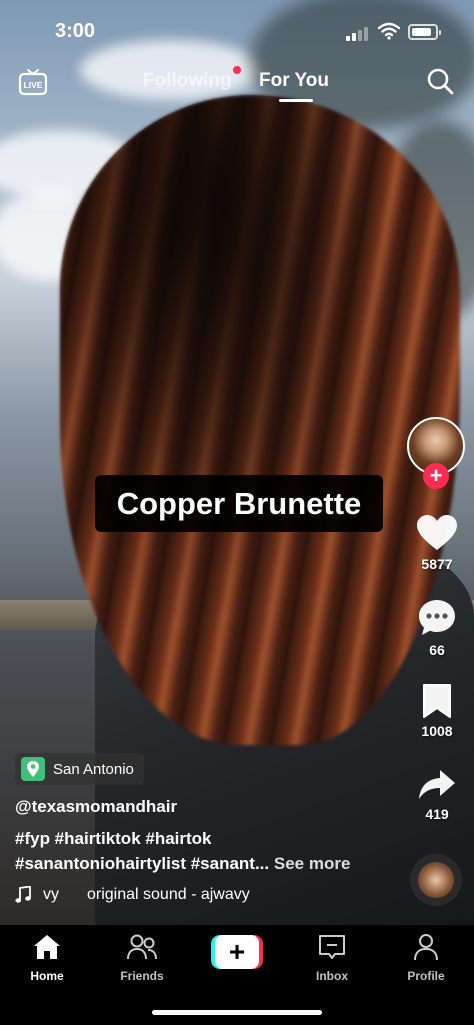 This screenshot has height=1025, width=474. I want to click on creator-username: @texasmomandhair, so click(96, 807).